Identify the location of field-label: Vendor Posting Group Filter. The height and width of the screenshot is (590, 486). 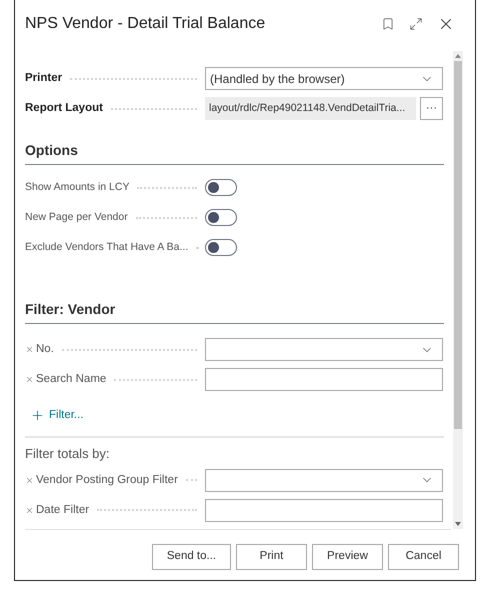
(107, 480).